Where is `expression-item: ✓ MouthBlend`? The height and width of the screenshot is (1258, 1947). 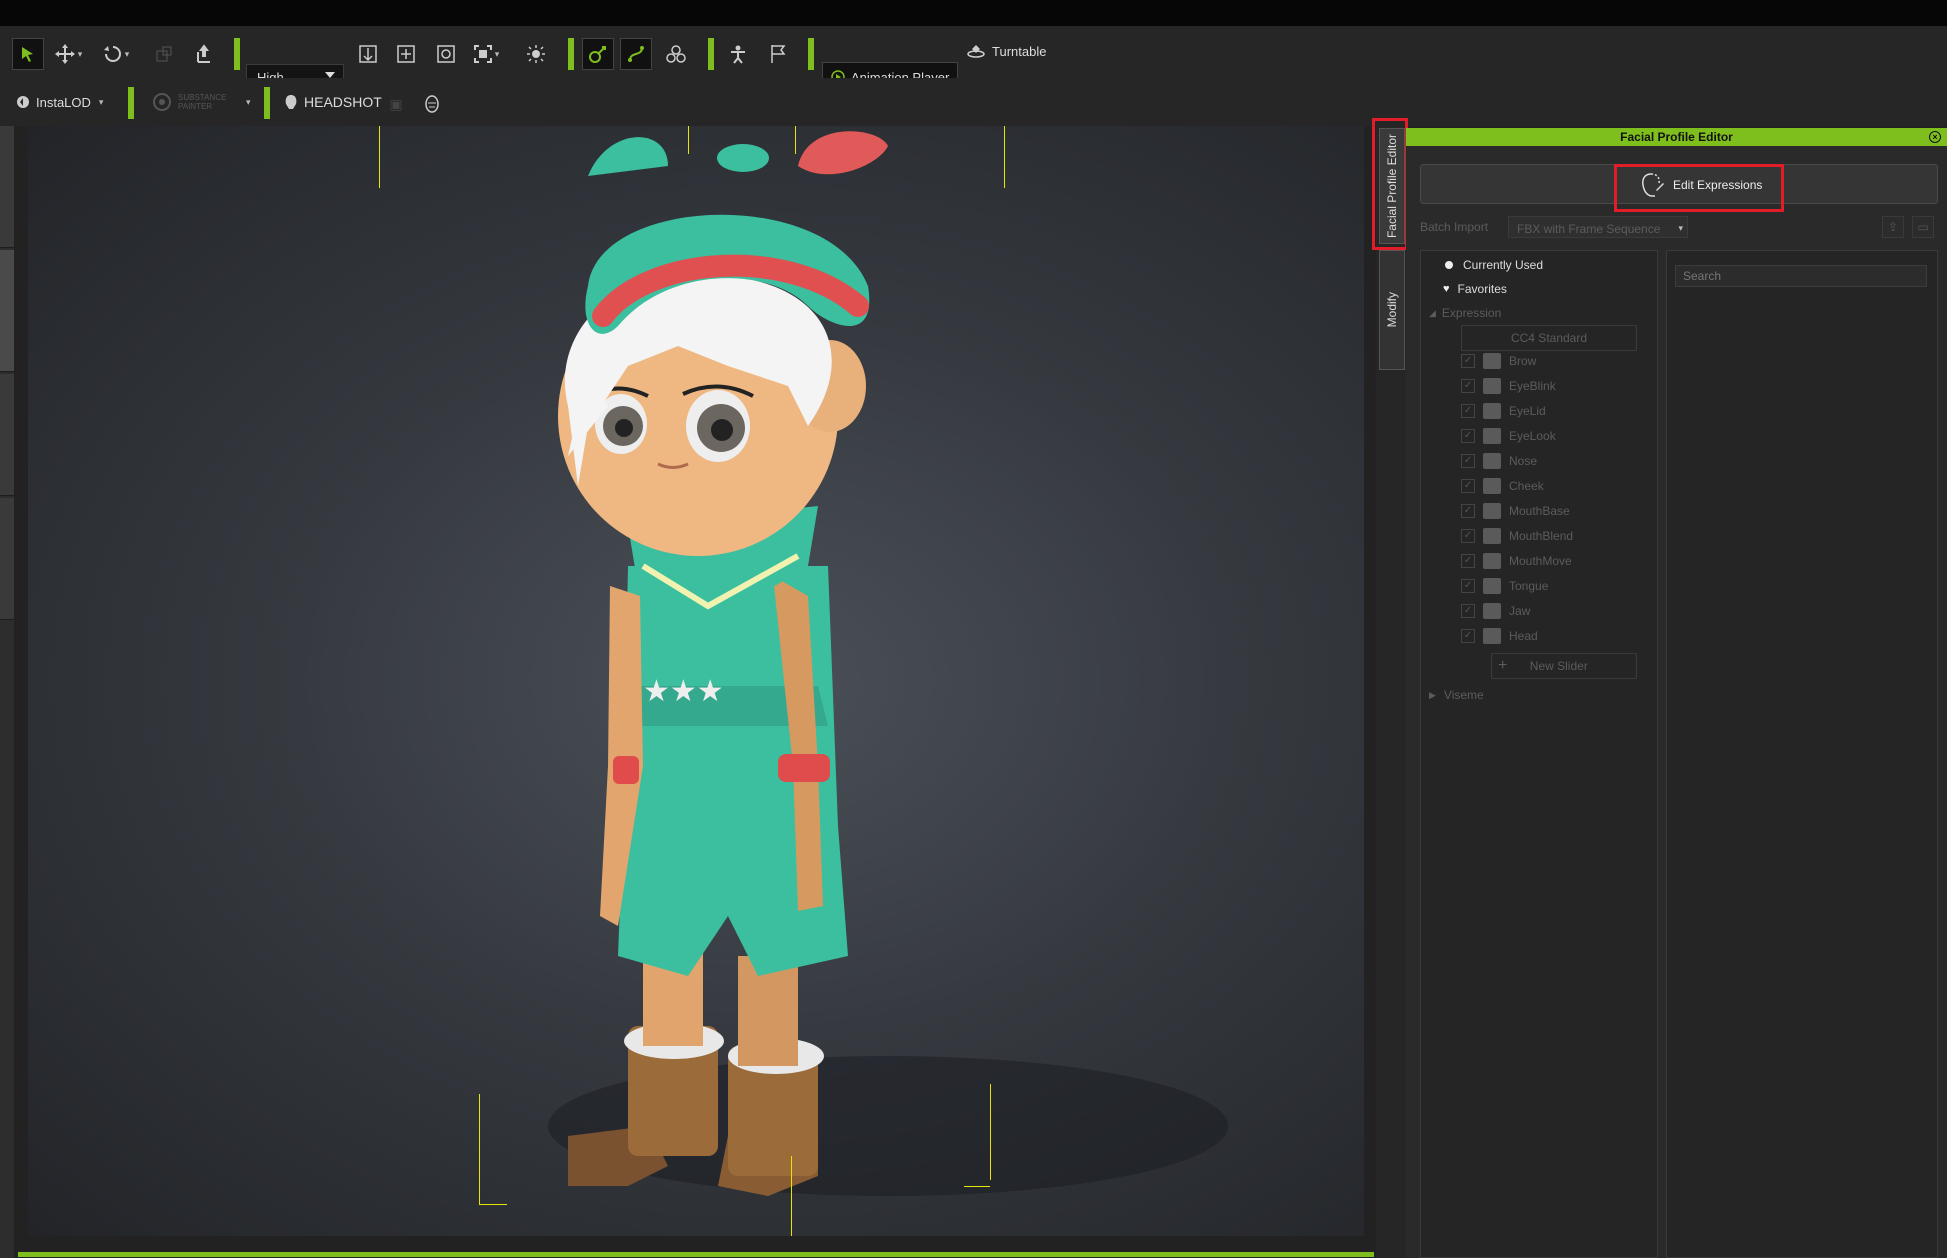 expression-item: ✓ MouthBlend is located at coordinates (1517, 536).